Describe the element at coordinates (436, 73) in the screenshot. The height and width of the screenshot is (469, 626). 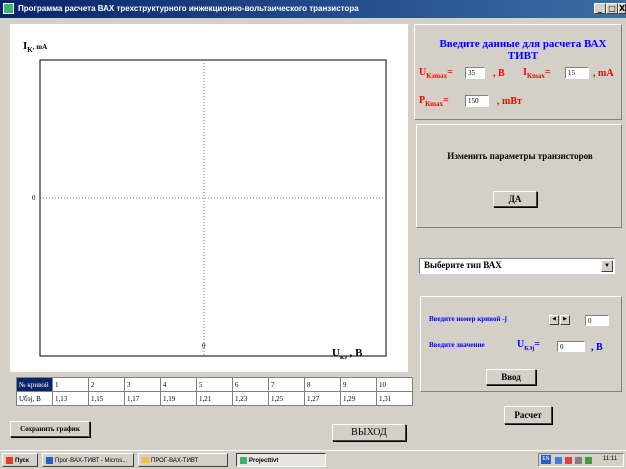
I see `u-kmax-label: UКэmax=` at that location.